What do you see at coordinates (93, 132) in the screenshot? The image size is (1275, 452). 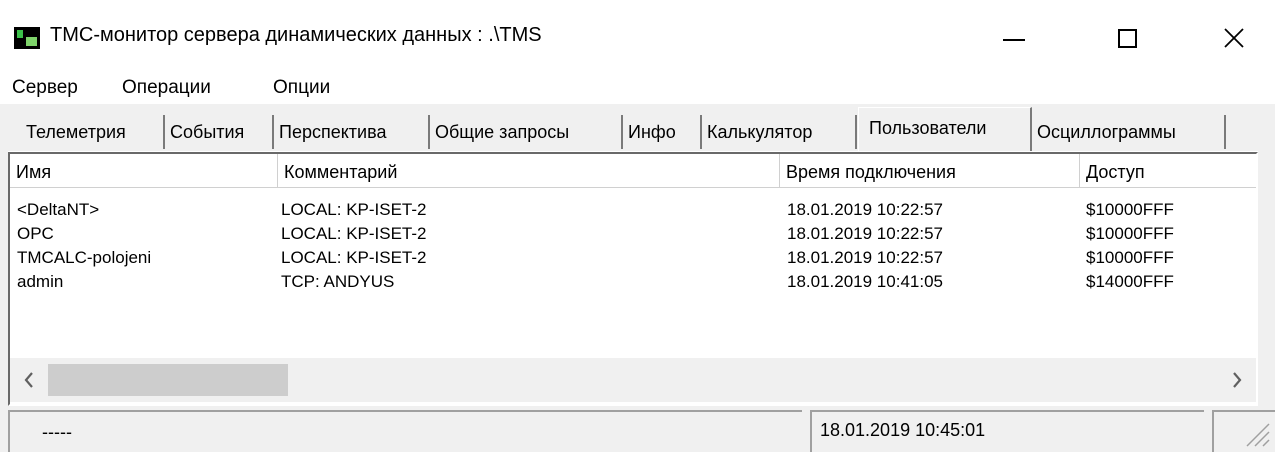 I see `tab-telemetry: Телеметрия` at bounding box center [93, 132].